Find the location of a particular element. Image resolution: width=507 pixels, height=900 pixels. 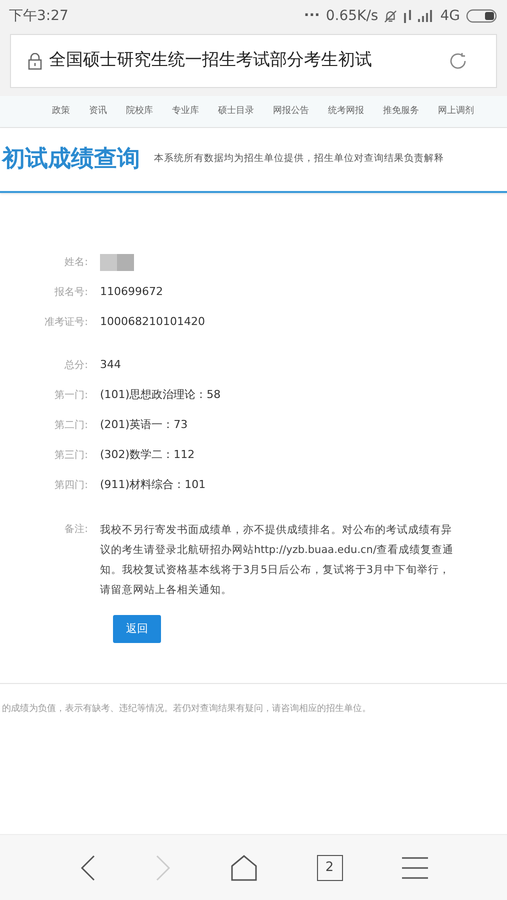

data-arrows-icon is located at coordinates (407, 16).